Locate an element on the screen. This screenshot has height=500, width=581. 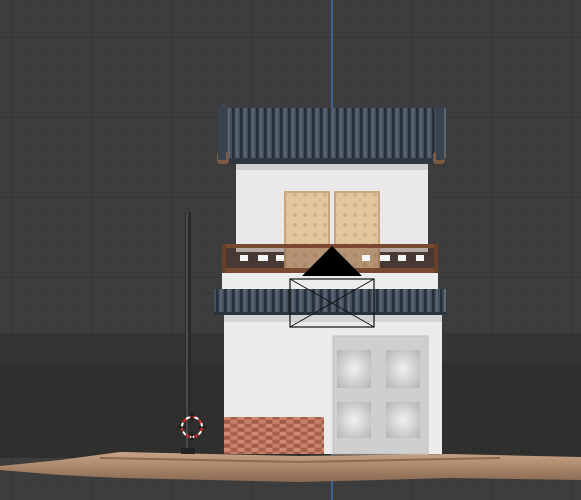
ground-plane is located at coordinates (290, 467).